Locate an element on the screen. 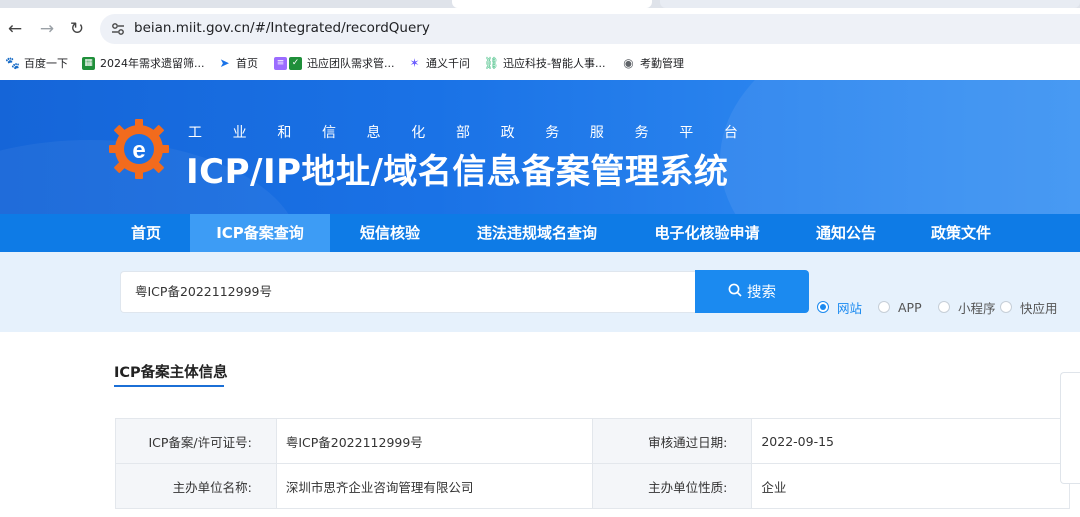 The height and width of the screenshot is (517, 1080). site-title: ICP/IP地址/域名信息备案管理系统 is located at coordinates (457, 172).